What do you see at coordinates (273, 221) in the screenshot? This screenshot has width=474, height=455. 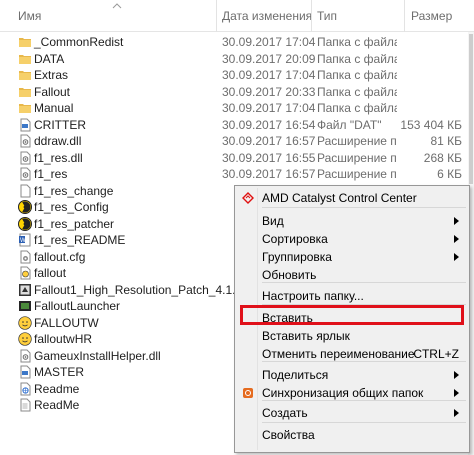 I see `menu-item-label: Вид` at bounding box center [273, 221].